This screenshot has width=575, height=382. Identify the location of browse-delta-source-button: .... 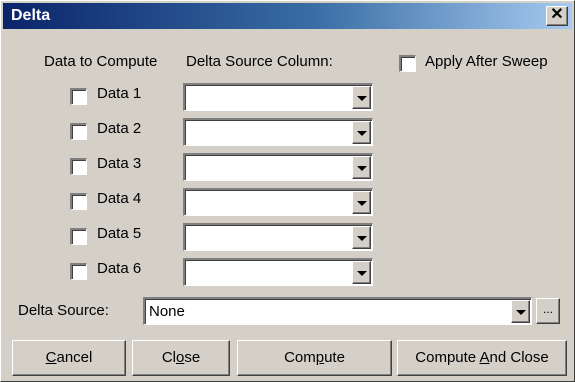
(548, 311).